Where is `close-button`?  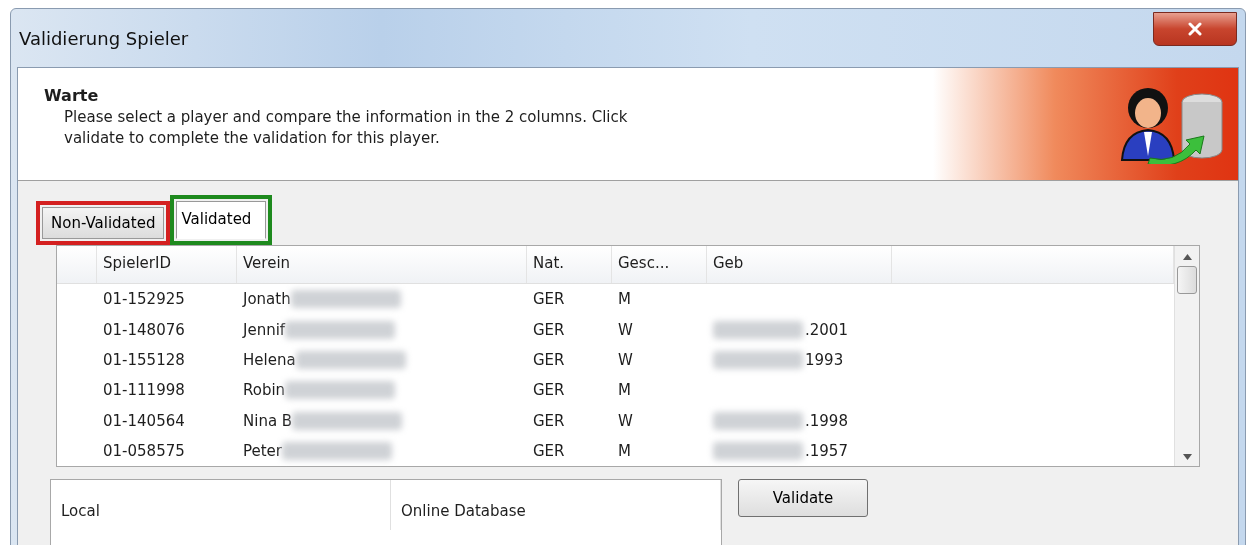
close-button is located at coordinates (1195, 29).